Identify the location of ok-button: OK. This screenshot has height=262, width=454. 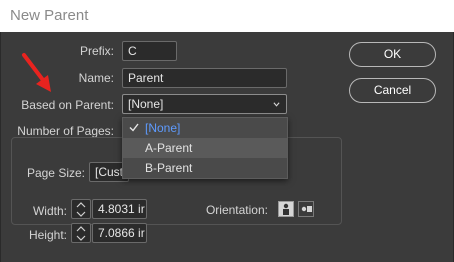
(392, 54).